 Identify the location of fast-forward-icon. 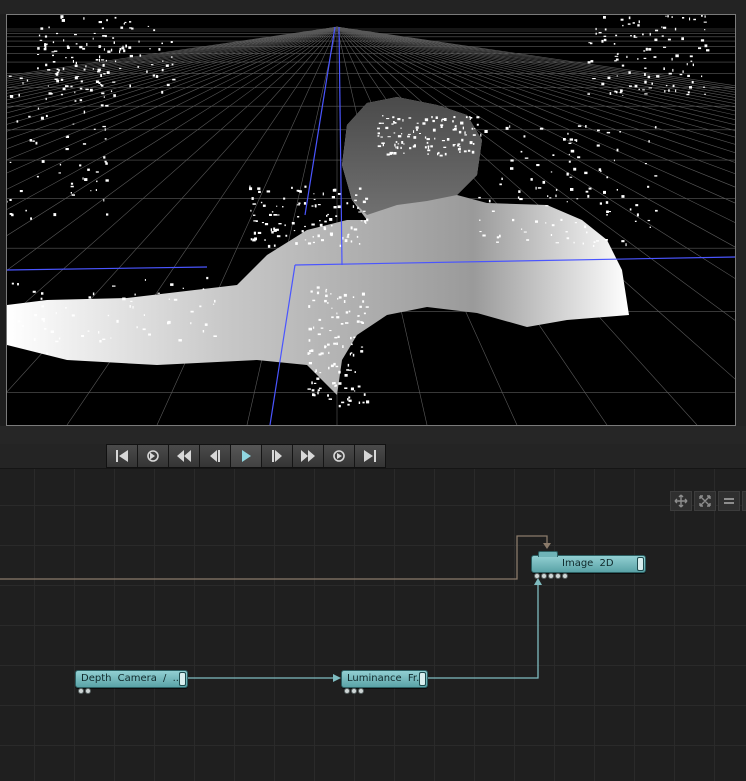
(308, 456).